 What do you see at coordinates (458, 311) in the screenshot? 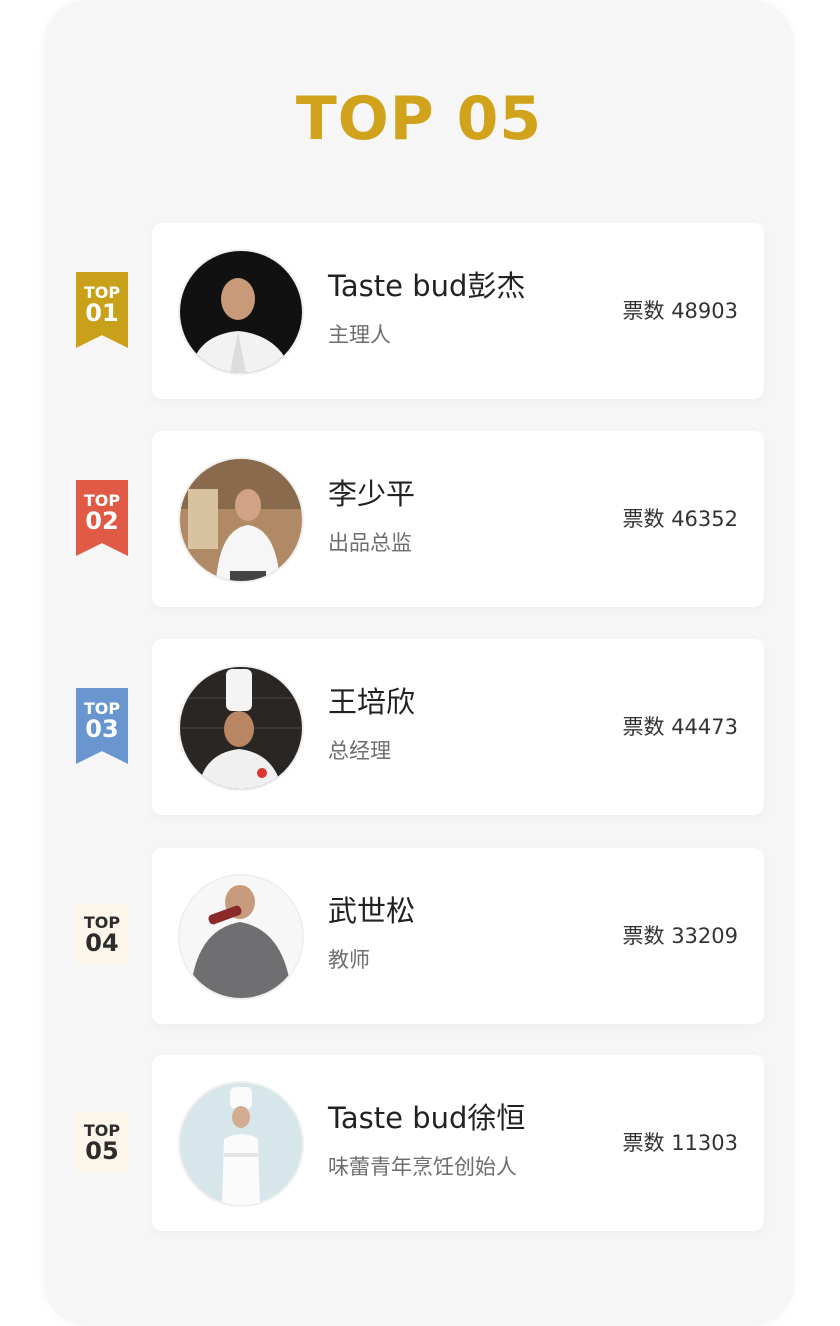
I see `list-item-rank-1: Taste bud彭杰 主理人 票数 48903` at bounding box center [458, 311].